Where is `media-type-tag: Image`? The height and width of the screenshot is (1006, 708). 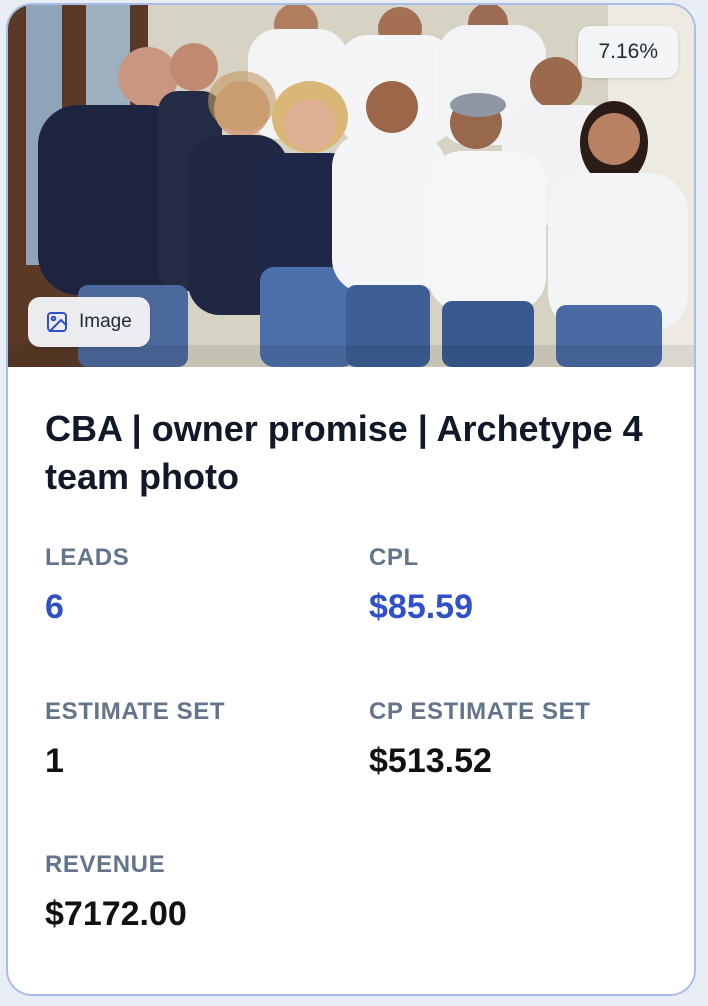
media-type-tag: Image is located at coordinates (89, 322).